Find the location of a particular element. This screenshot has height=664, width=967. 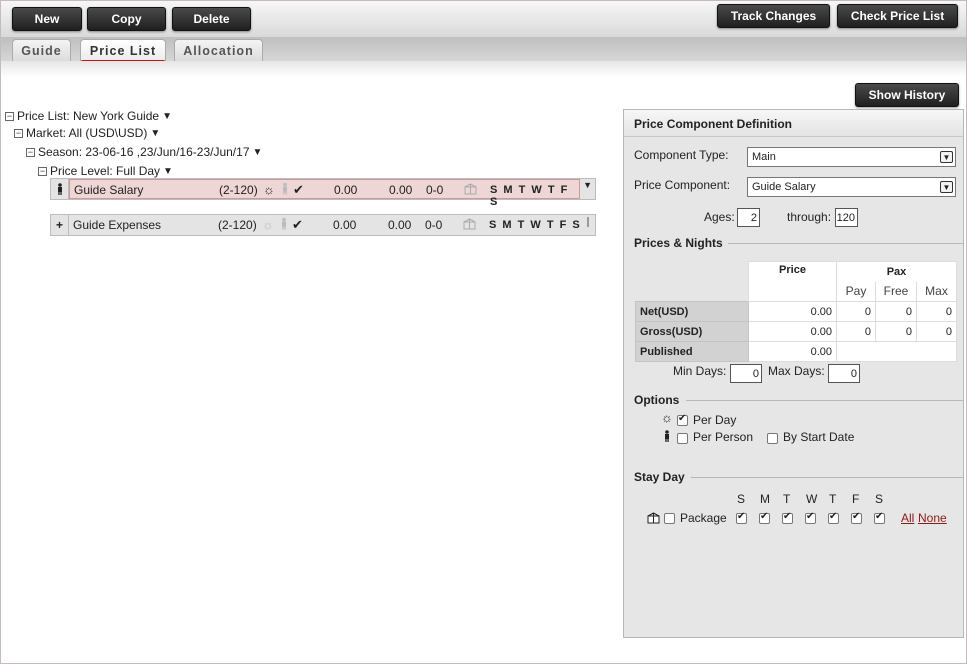

tree-price-list: − Price List: New York Guide ▼ is located at coordinates (88, 116).